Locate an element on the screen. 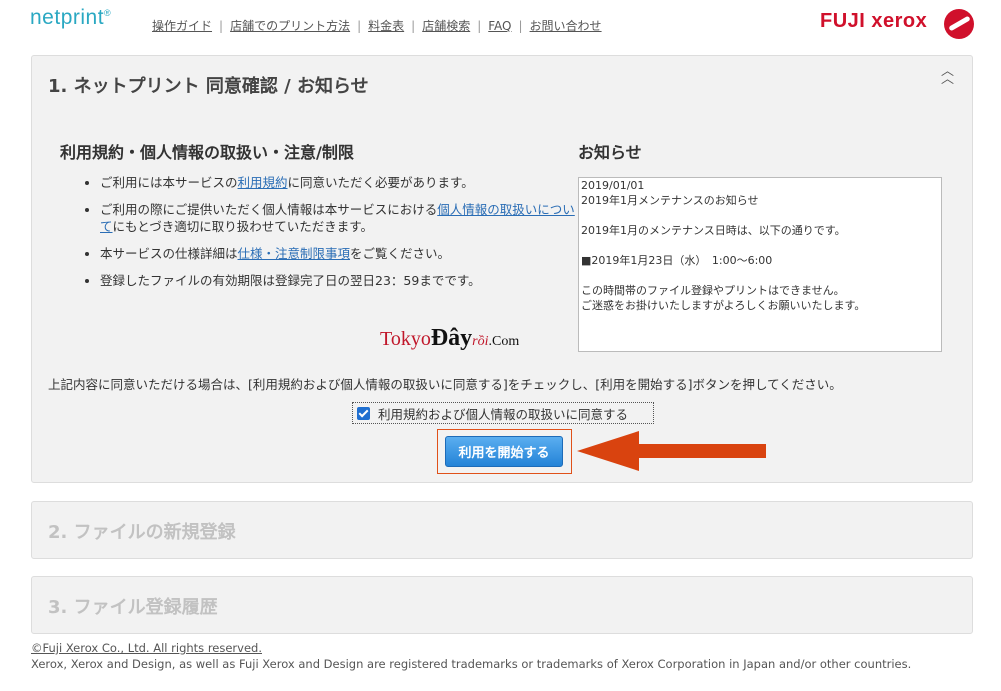 This screenshot has height=691, width=1001. arrow-shape is located at coordinates (671, 451).